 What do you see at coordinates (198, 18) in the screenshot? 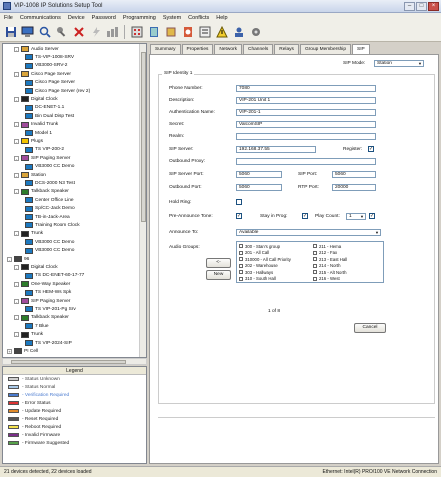
I see `menu-conflicts: Conflicts` at bounding box center [198, 18].